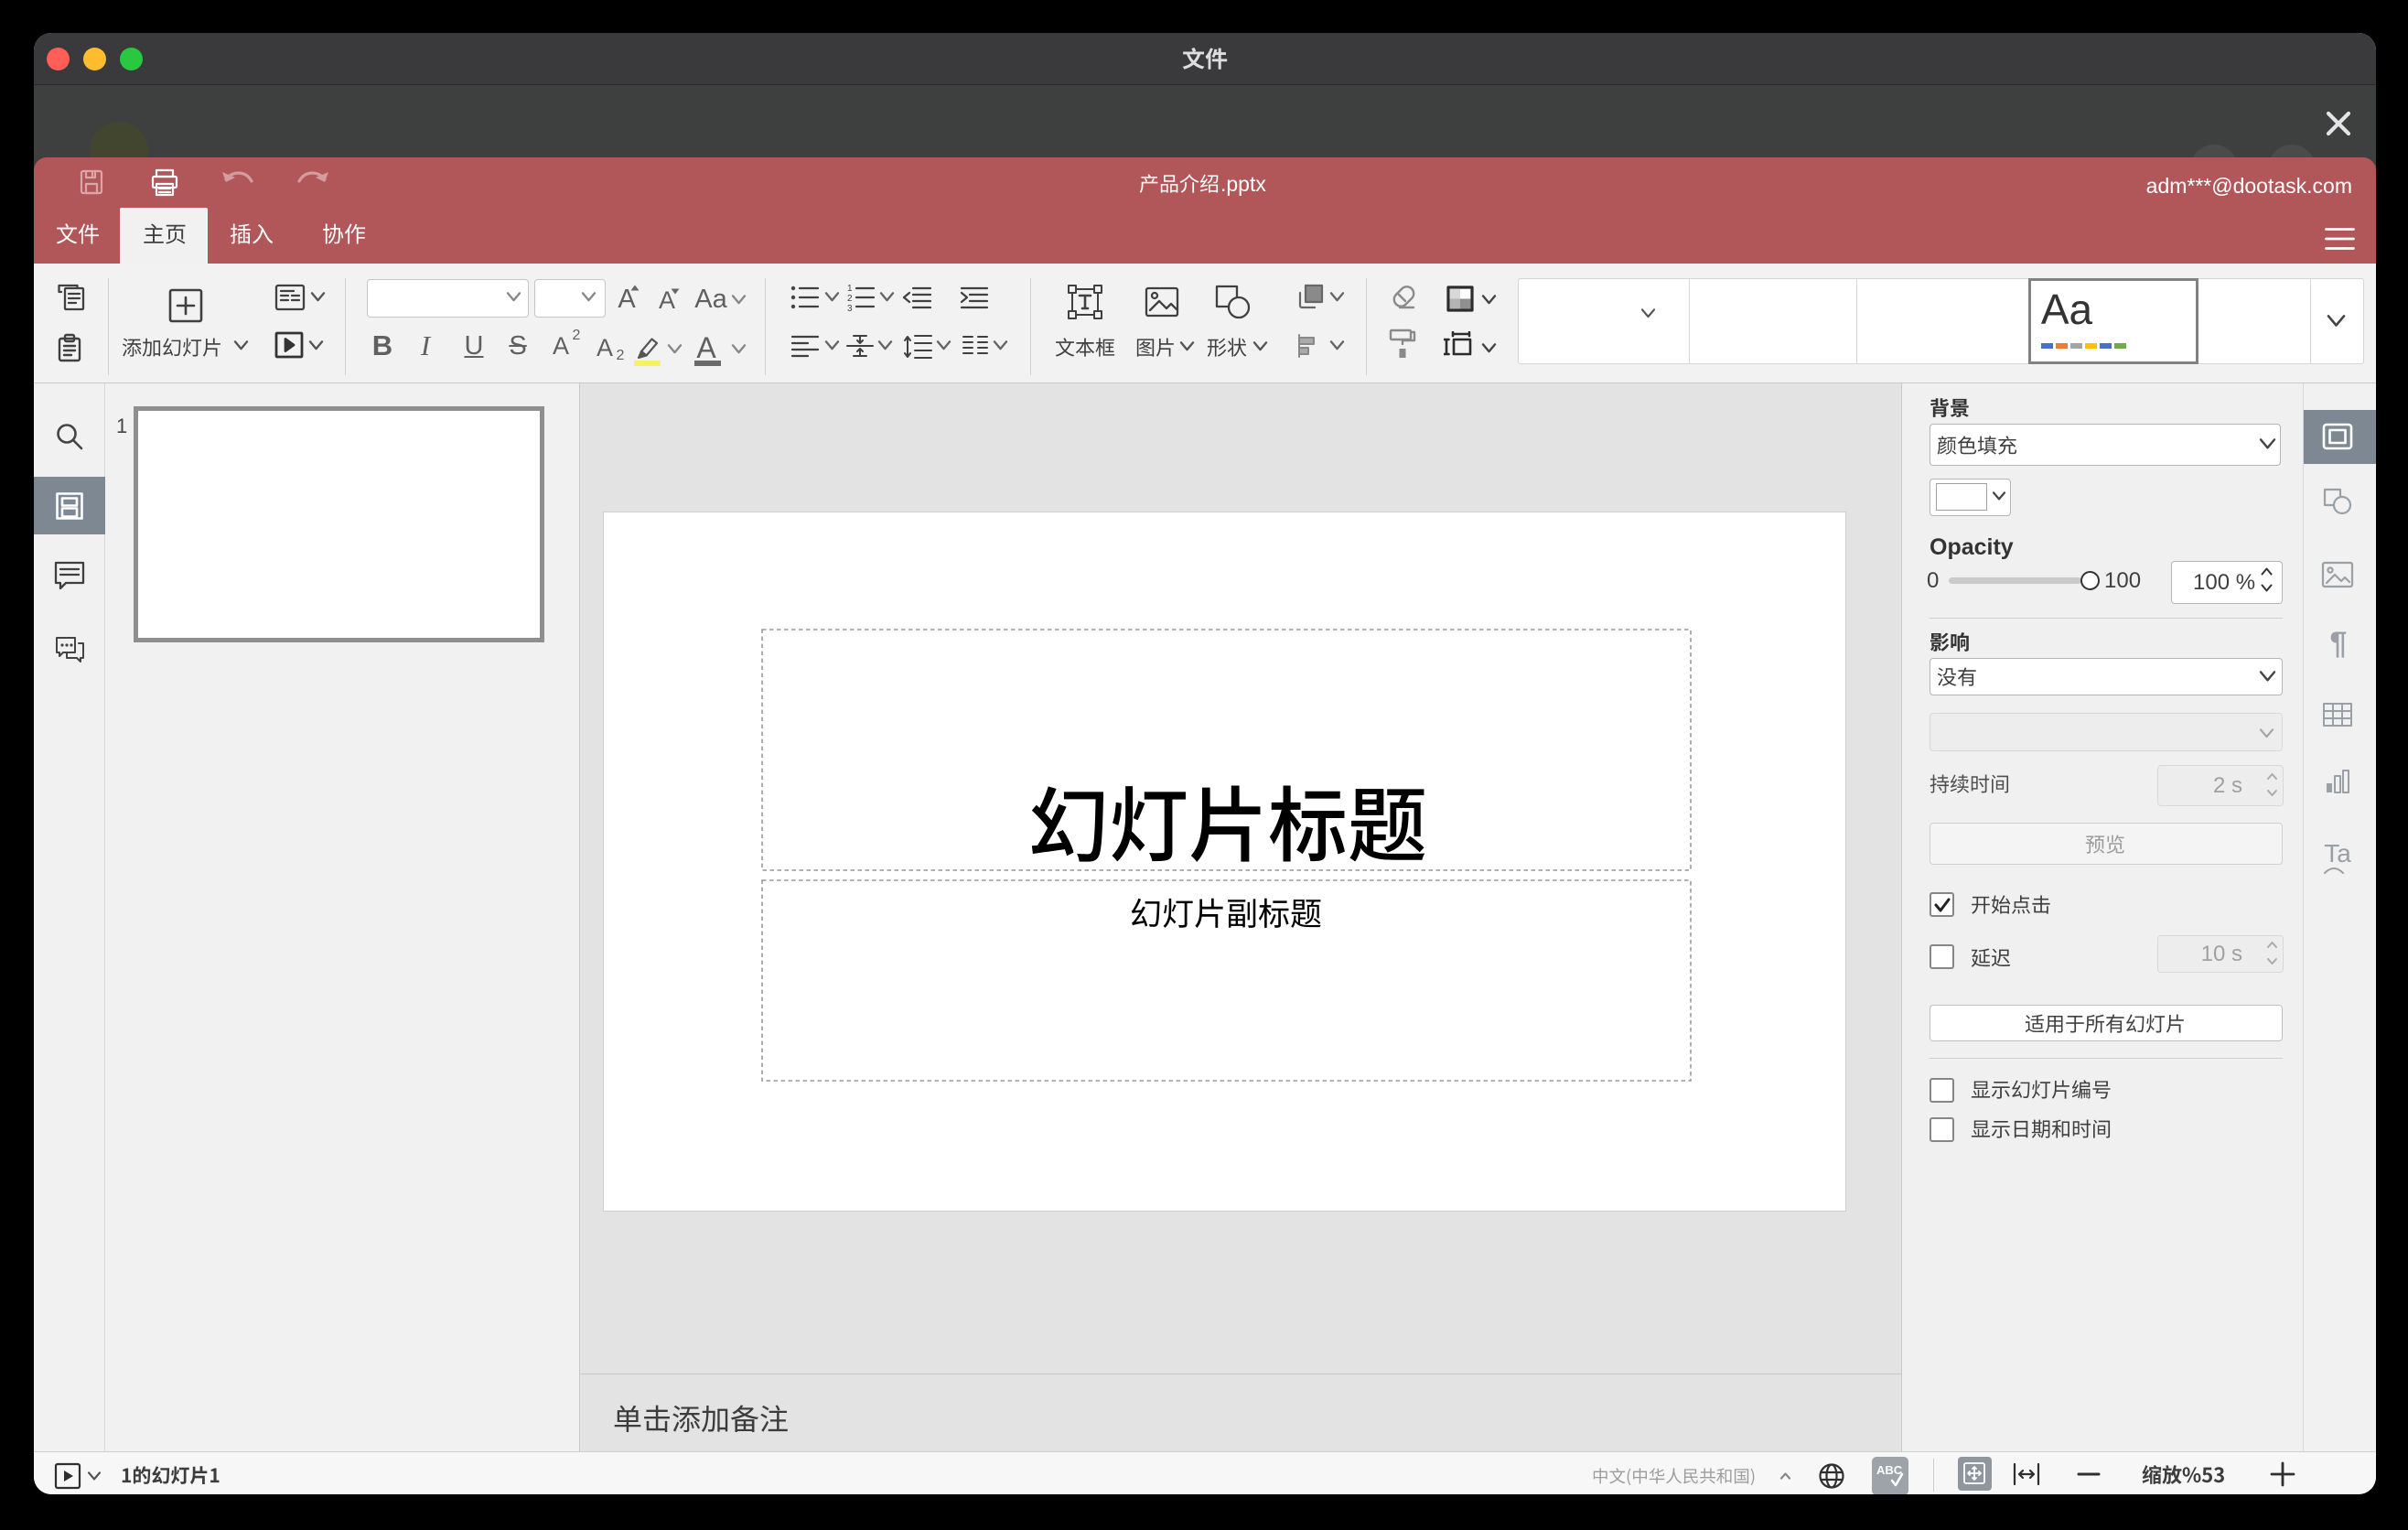 This screenshot has width=2408, height=1530. I want to click on svg-text: 1, so click(850, 289).